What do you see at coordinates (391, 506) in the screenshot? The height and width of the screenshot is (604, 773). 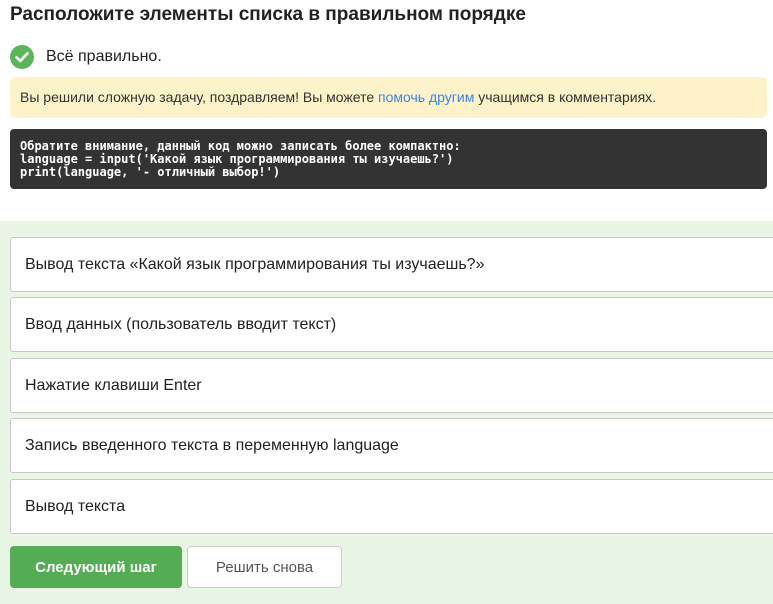 I see `sortable-option: Вывод текста` at bounding box center [391, 506].